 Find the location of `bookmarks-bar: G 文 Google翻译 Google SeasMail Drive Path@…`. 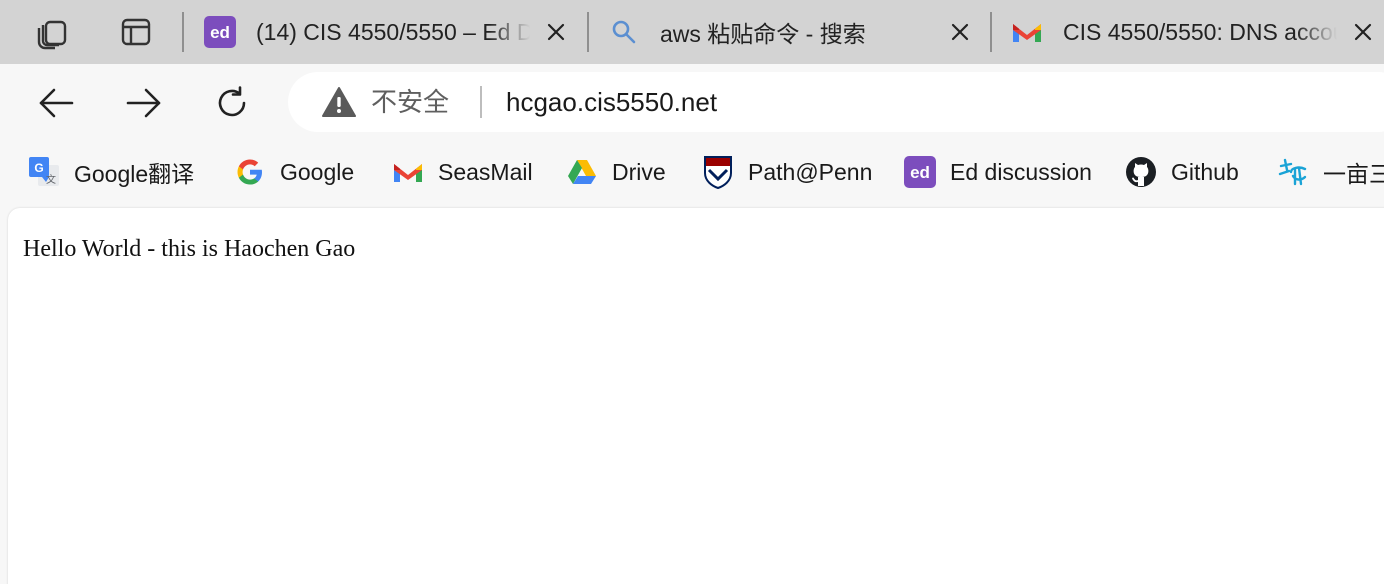

bookmarks-bar: G 文 Google翻译 Google SeasMail Drive Path@… is located at coordinates (692, 173).